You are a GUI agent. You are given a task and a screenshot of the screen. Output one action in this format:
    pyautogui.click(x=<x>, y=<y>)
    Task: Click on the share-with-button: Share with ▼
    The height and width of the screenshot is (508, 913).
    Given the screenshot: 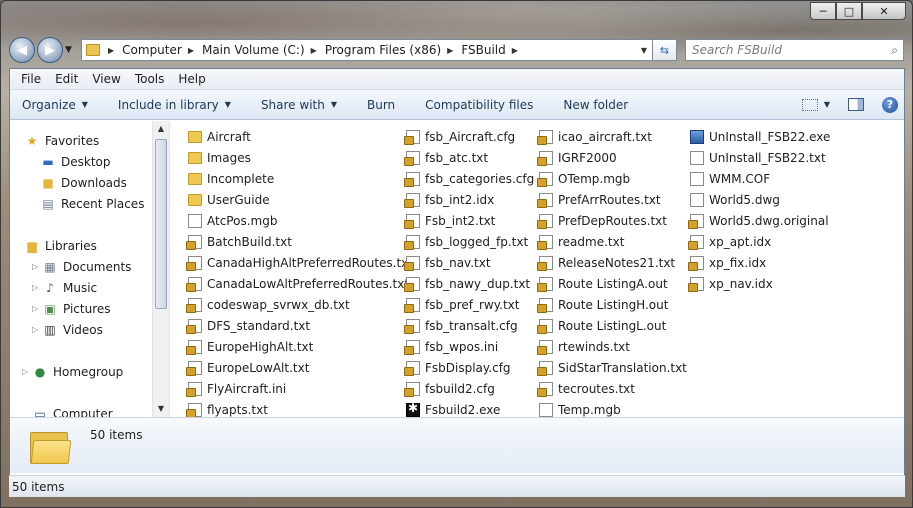 What is the action you would take?
    pyautogui.click(x=299, y=105)
    